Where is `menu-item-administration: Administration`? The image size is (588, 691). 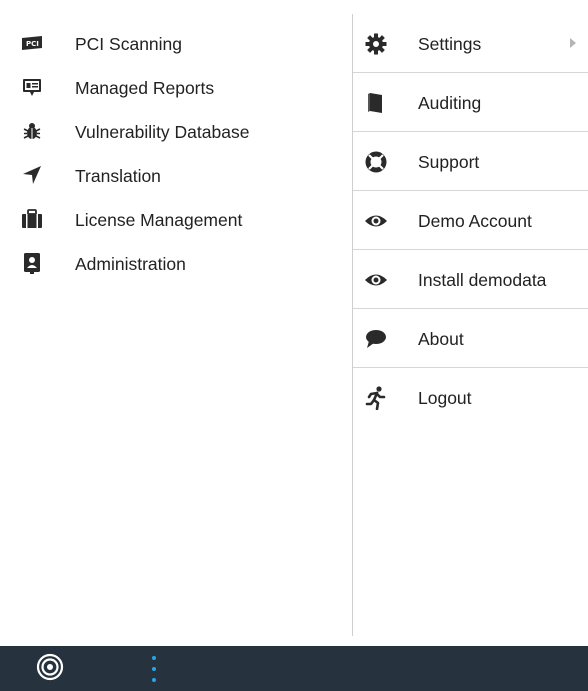 menu-item-administration: Administration is located at coordinates (176, 264).